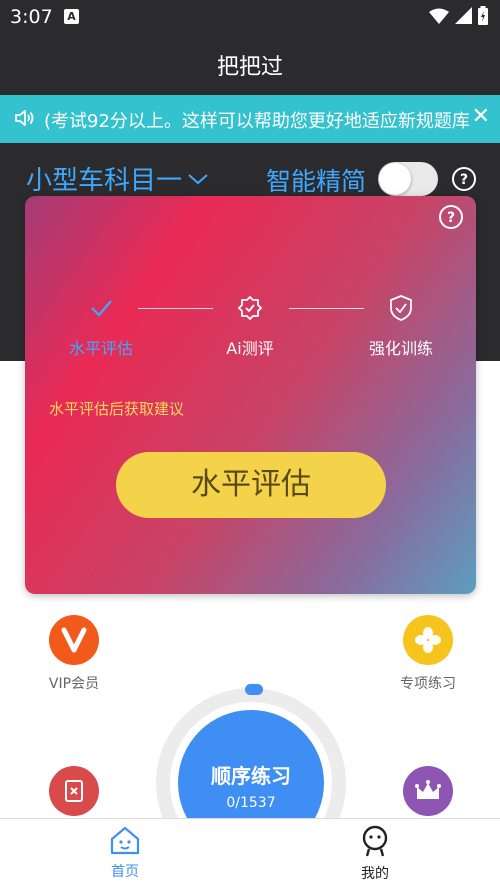  Describe the element at coordinates (125, 840) in the screenshot. I see `home-icon` at that location.